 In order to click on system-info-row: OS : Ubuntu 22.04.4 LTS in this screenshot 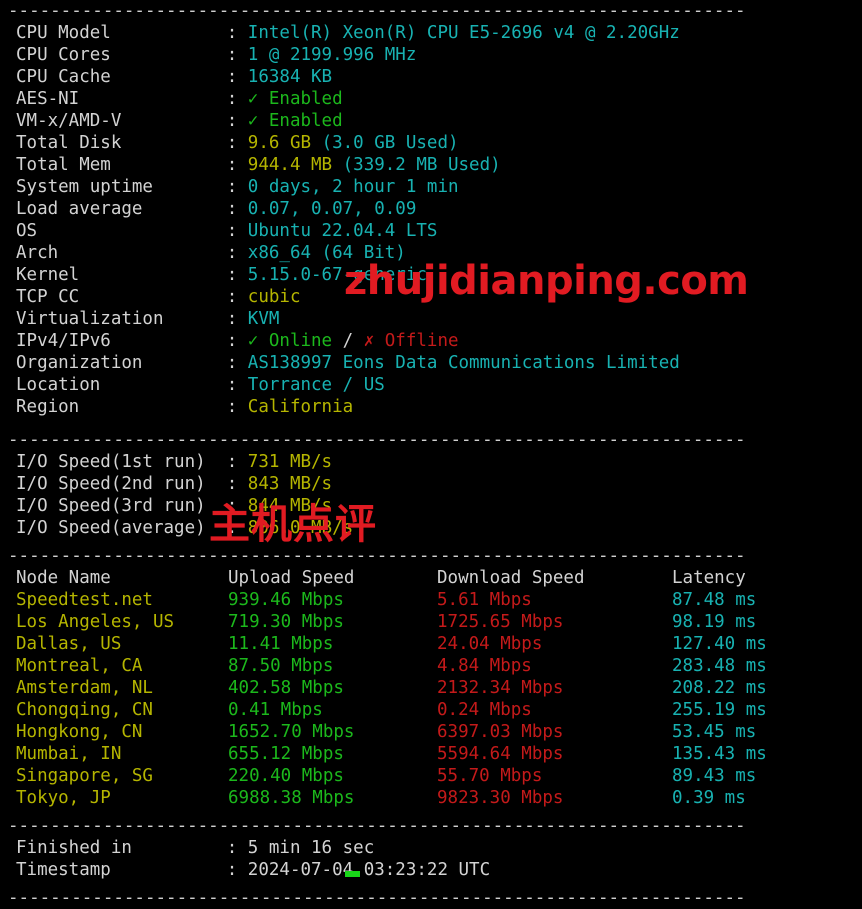, I will do `click(431, 231)`.